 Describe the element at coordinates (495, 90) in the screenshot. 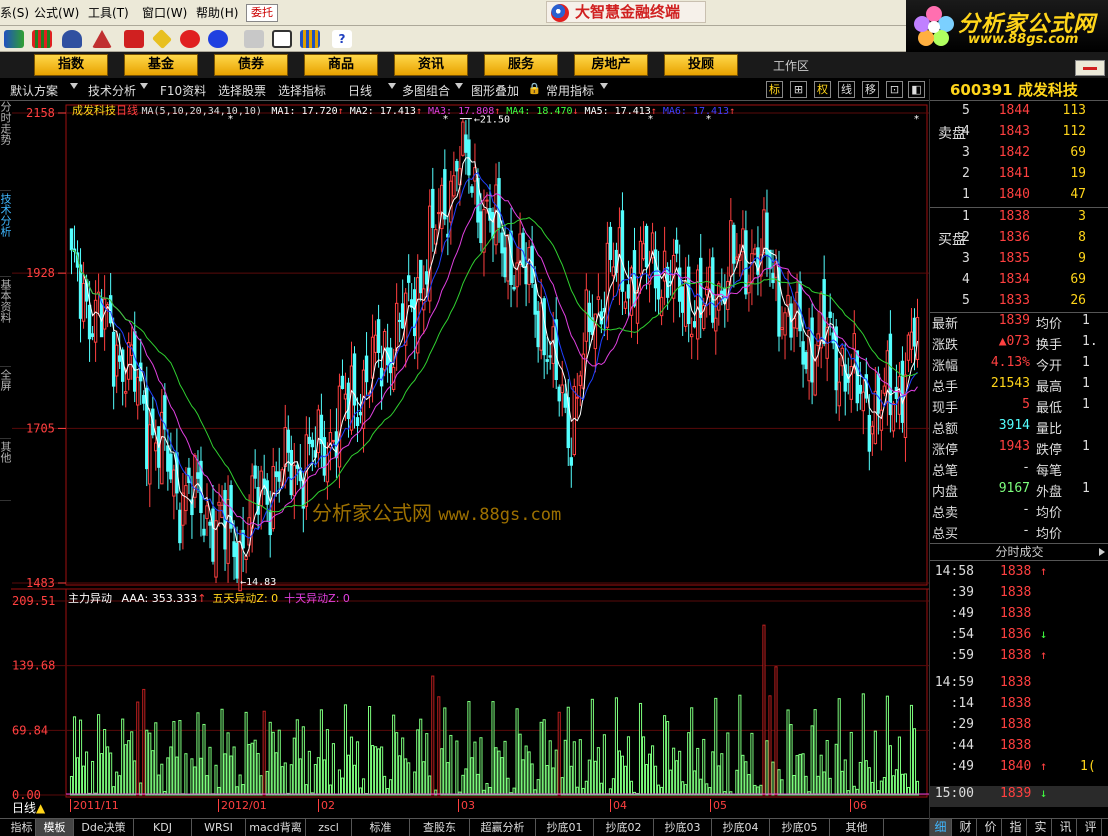

I see `overlay-button: 图形叠加` at that location.